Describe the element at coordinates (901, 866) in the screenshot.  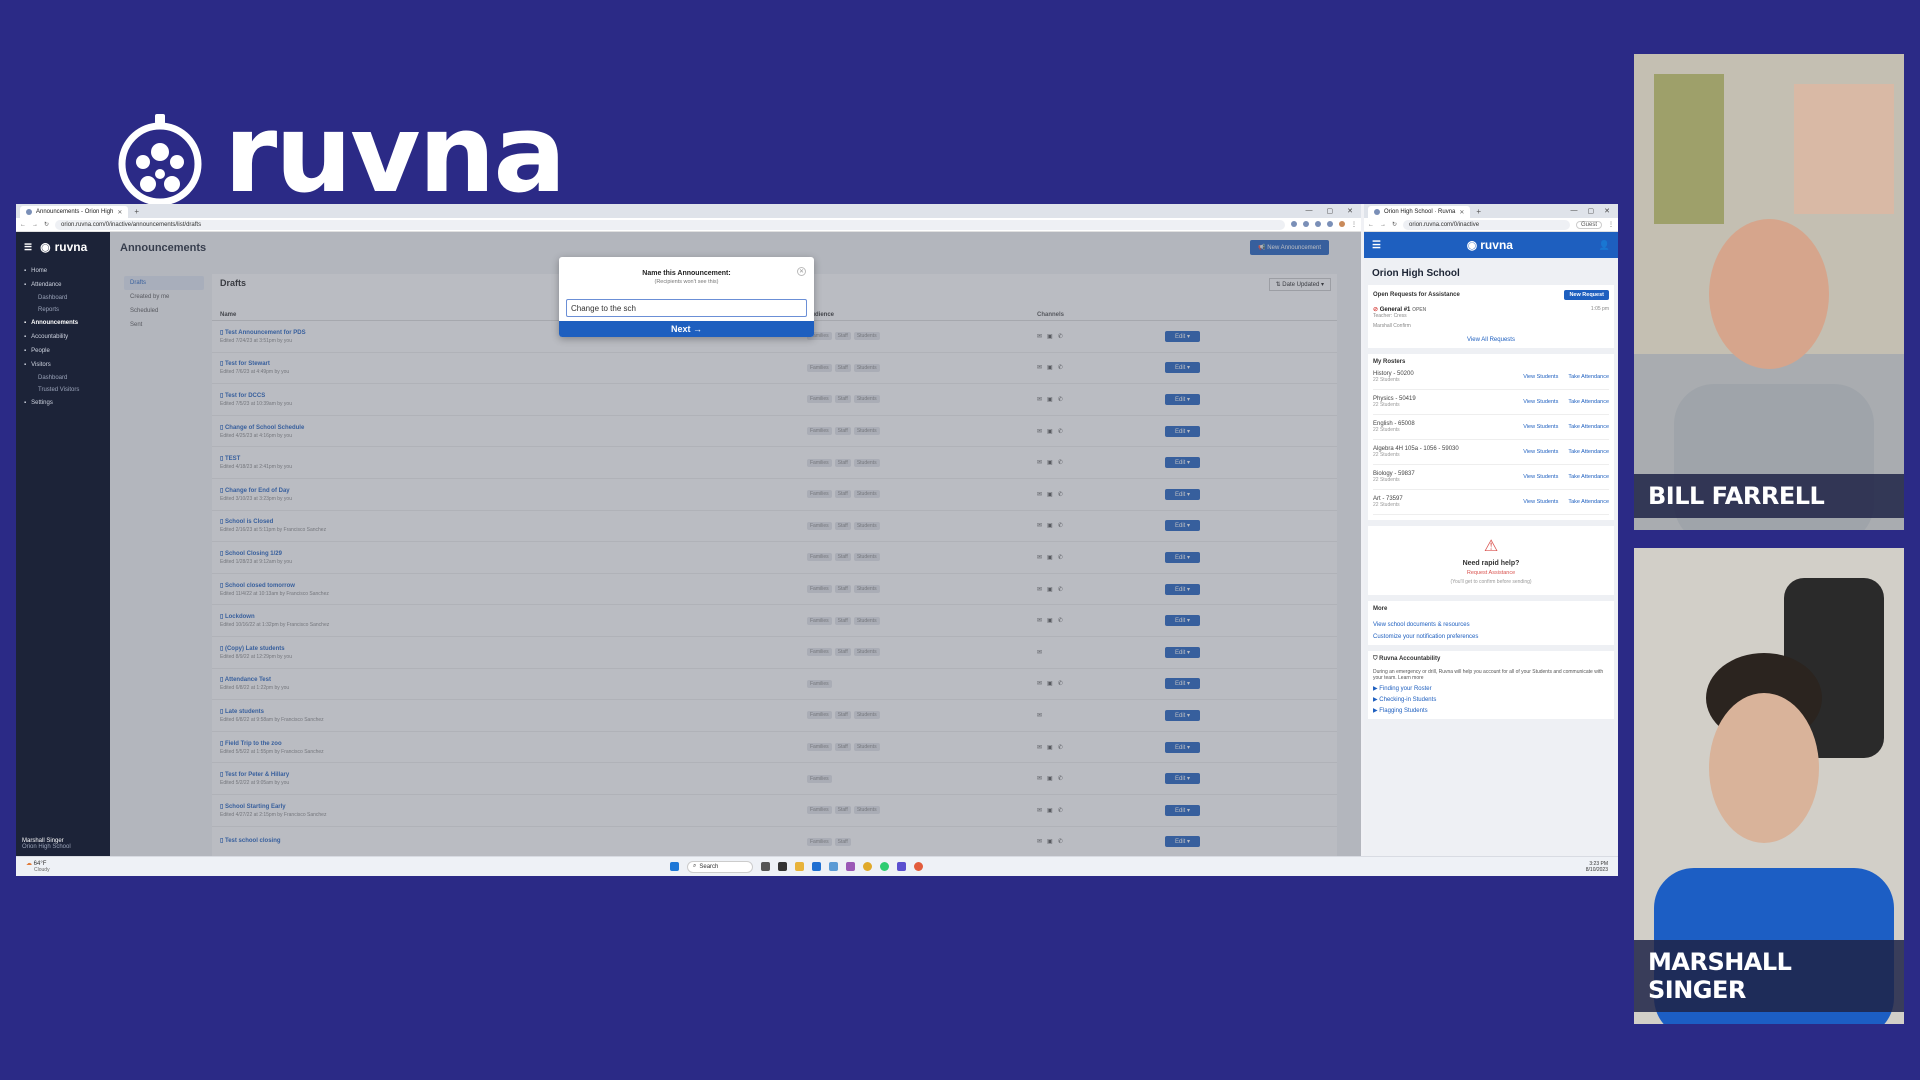
I see `teams-icon` at that location.